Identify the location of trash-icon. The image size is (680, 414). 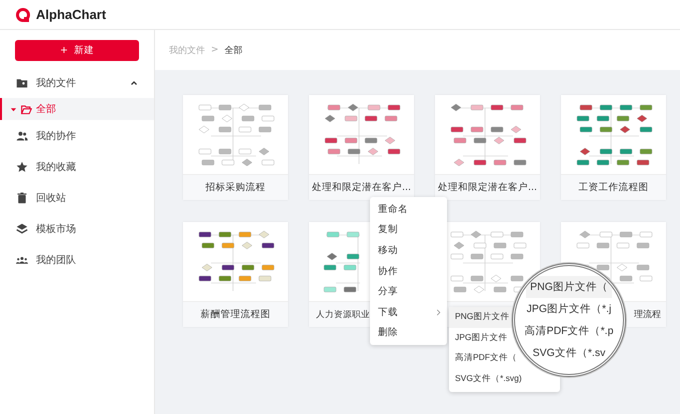
(22, 198).